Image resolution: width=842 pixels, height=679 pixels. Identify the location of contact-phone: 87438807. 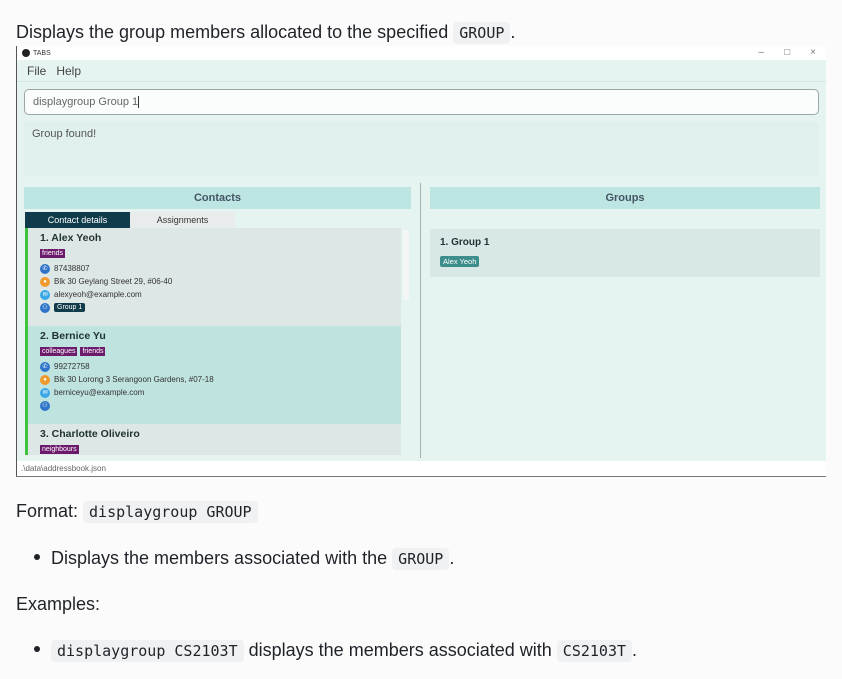
(72, 268).